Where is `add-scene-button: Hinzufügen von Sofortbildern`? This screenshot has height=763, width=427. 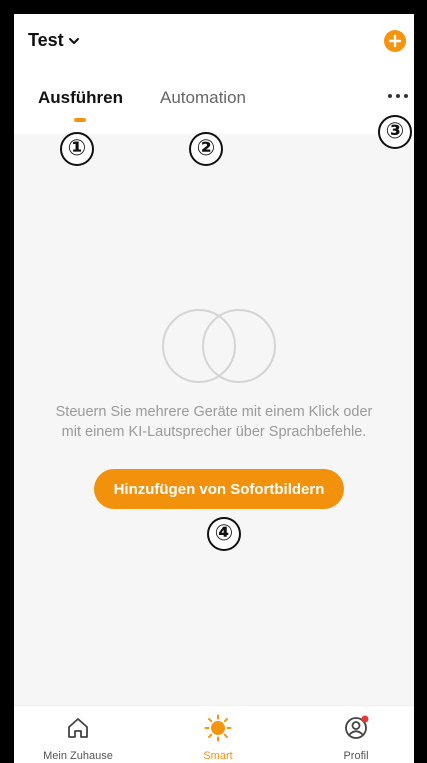
add-scene-button: Hinzufügen von Sofortbildern is located at coordinates (219, 489).